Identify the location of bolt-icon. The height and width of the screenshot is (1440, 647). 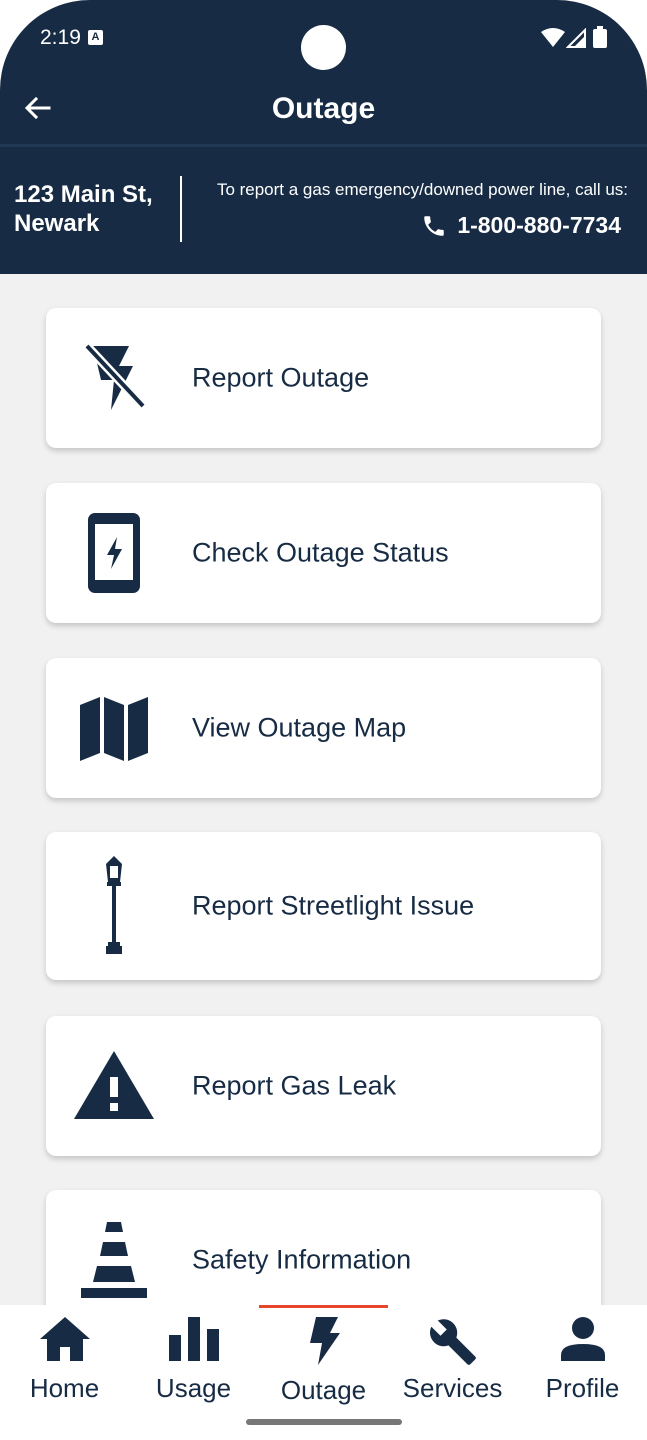
(324, 1341).